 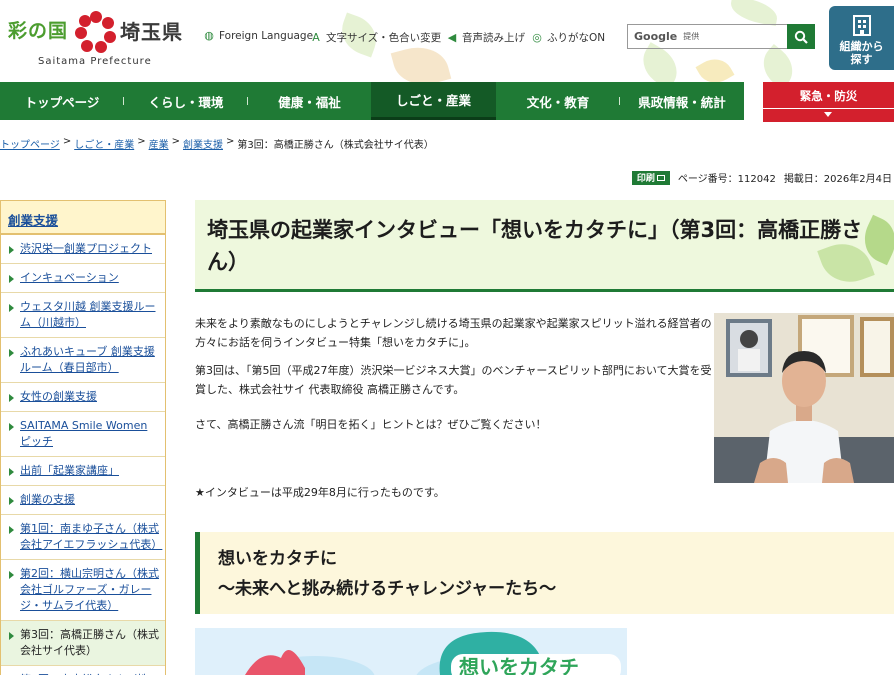 I want to click on sidebar-item-interview-1: 第1回：南まゆ子さん（株式会社アイエフラッシュ代表）, so click(x=83, y=537).